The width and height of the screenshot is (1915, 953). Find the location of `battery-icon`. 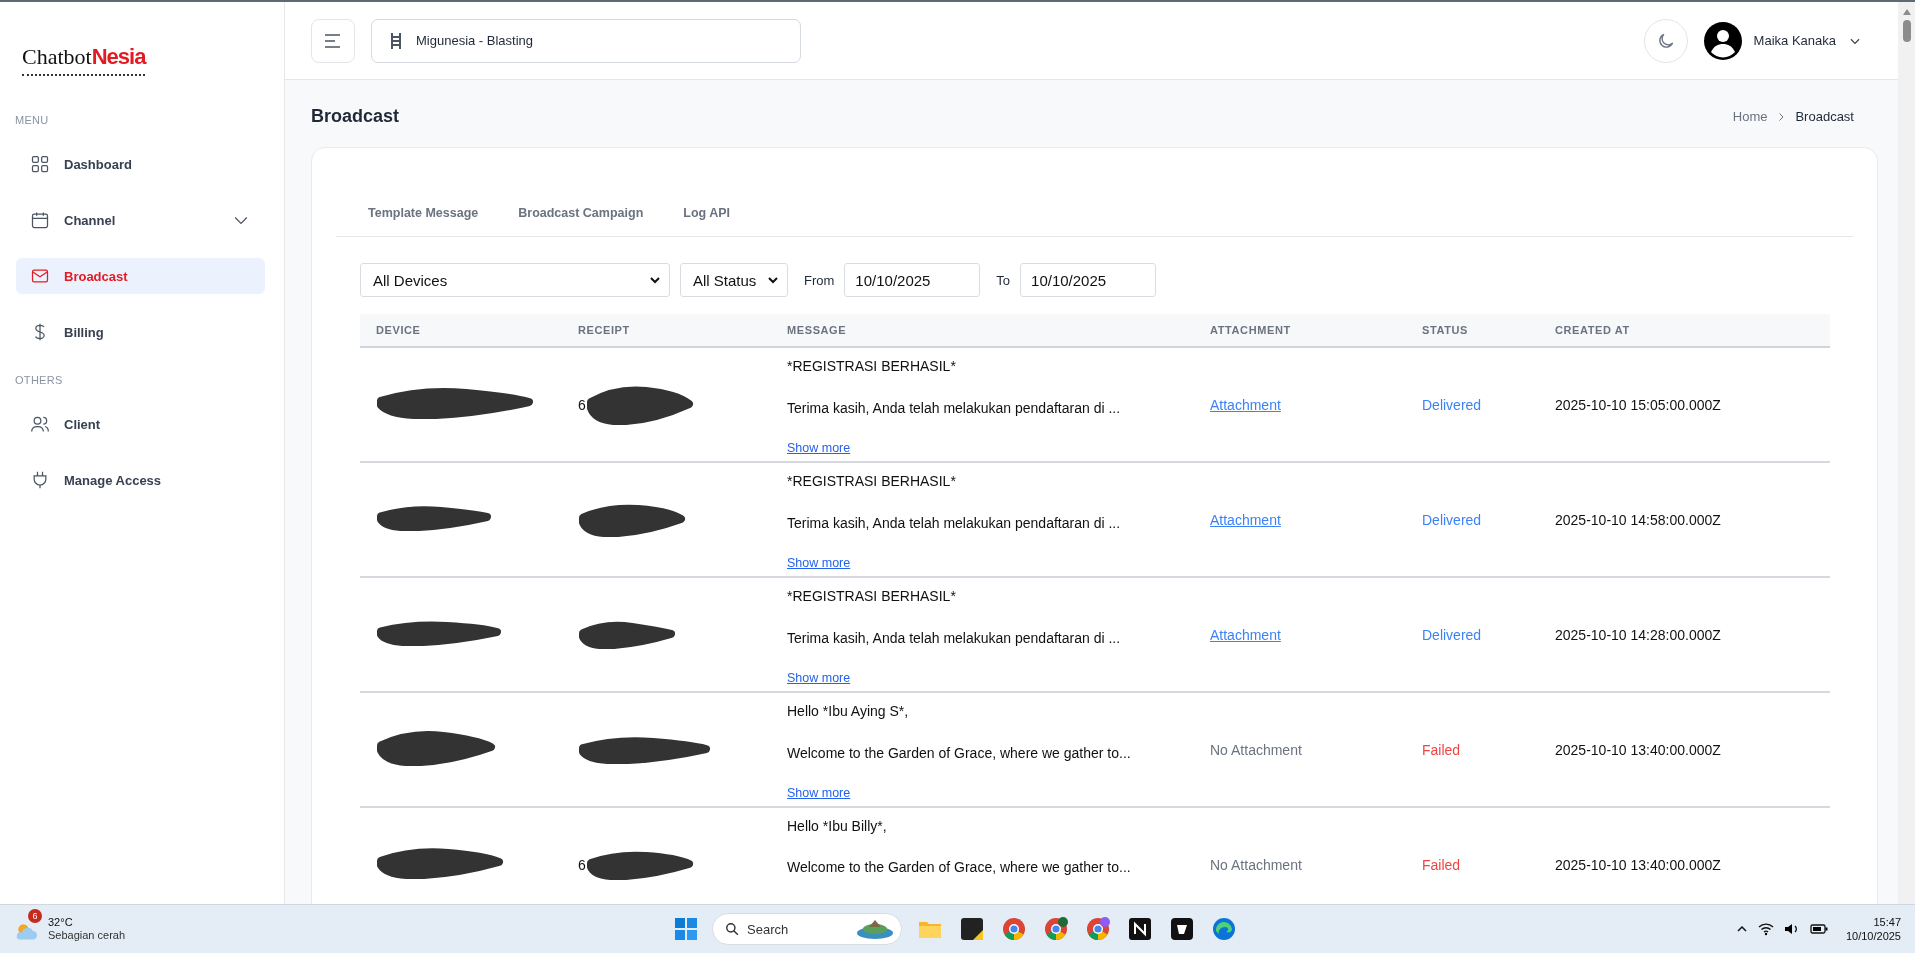

battery-icon is located at coordinates (1818, 929).